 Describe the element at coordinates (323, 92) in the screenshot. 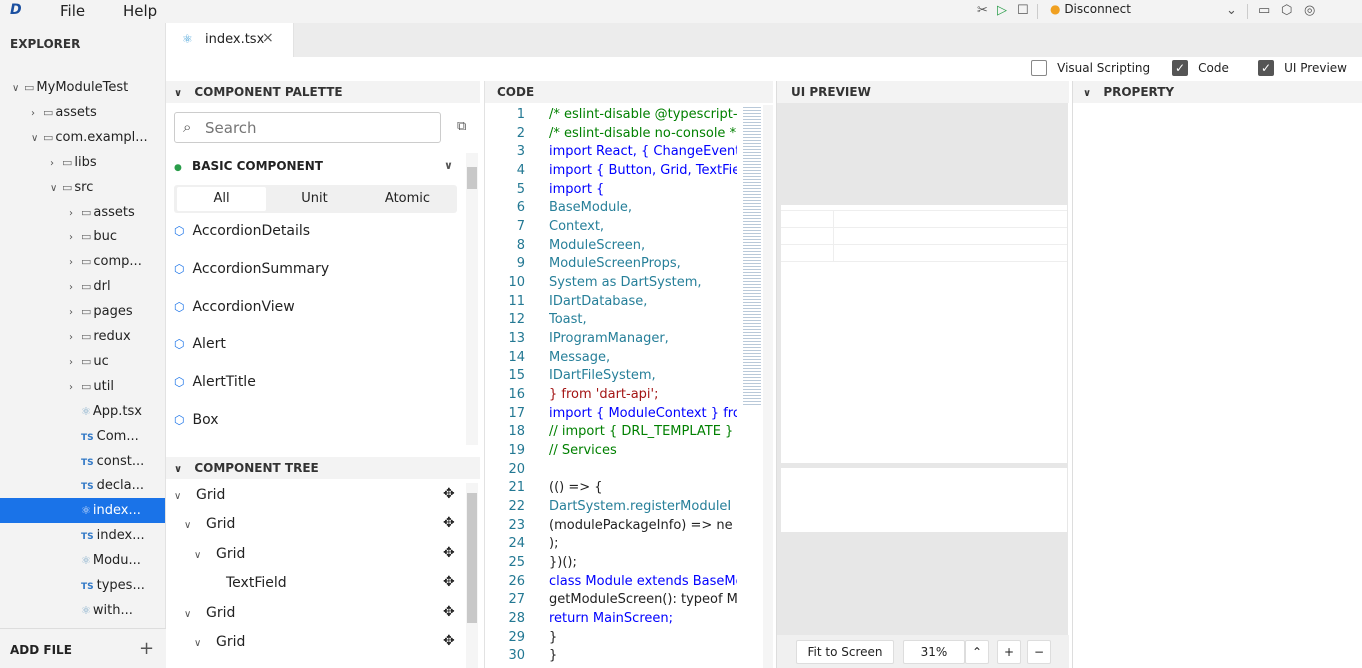

I see `palette-header: ∨ COMPONENT PALETTE` at that location.